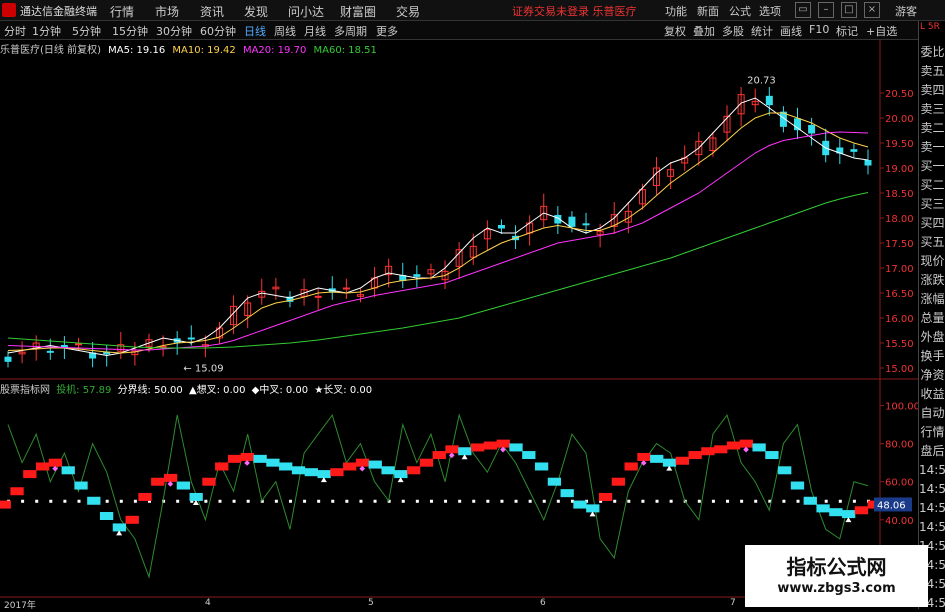 This screenshot has width=945, height=612. Describe the element at coordinates (932, 413) in the screenshot. I see `side-item: 自动` at that location.